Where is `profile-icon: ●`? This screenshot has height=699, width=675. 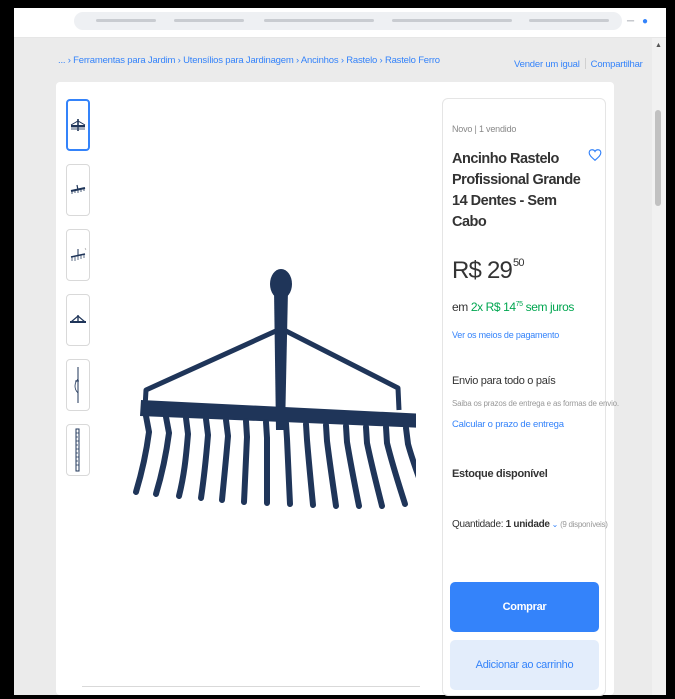 profile-icon: ● is located at coordinates (645, 21).